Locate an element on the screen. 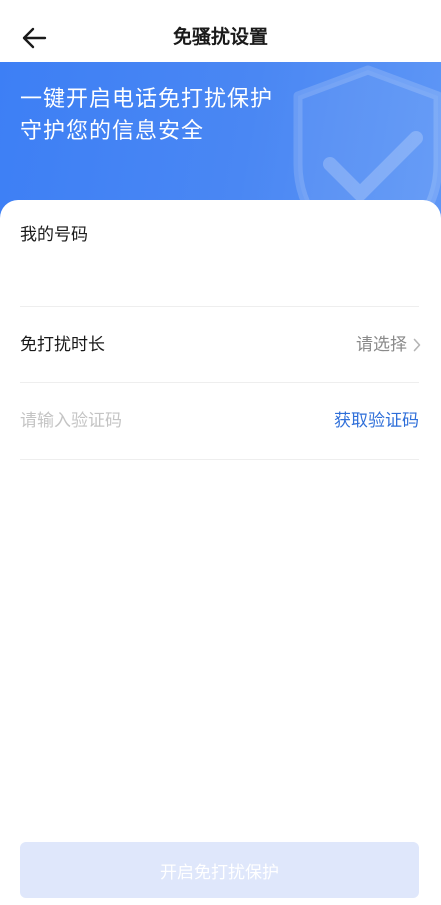 This screenshot has width=441, height=905. banner-subline: 守护您的信息安全 is located at coordinates (112, 131).